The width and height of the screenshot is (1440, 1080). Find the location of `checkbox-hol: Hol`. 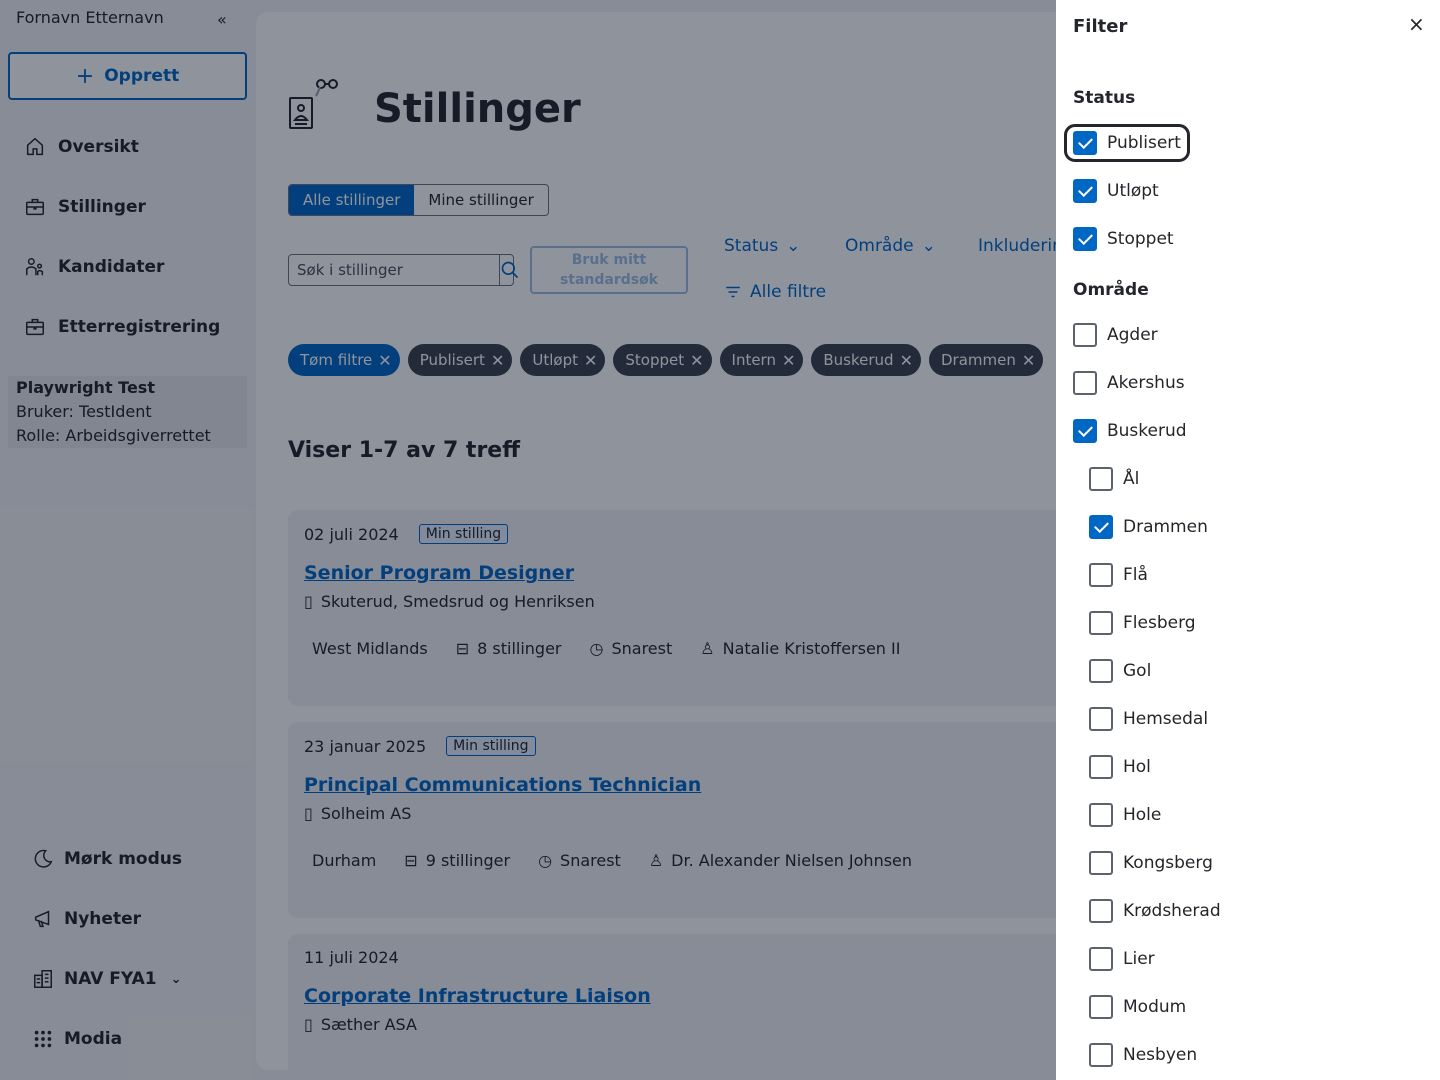

checkbox-hol: Hol is located at coordinates (1120, 767).